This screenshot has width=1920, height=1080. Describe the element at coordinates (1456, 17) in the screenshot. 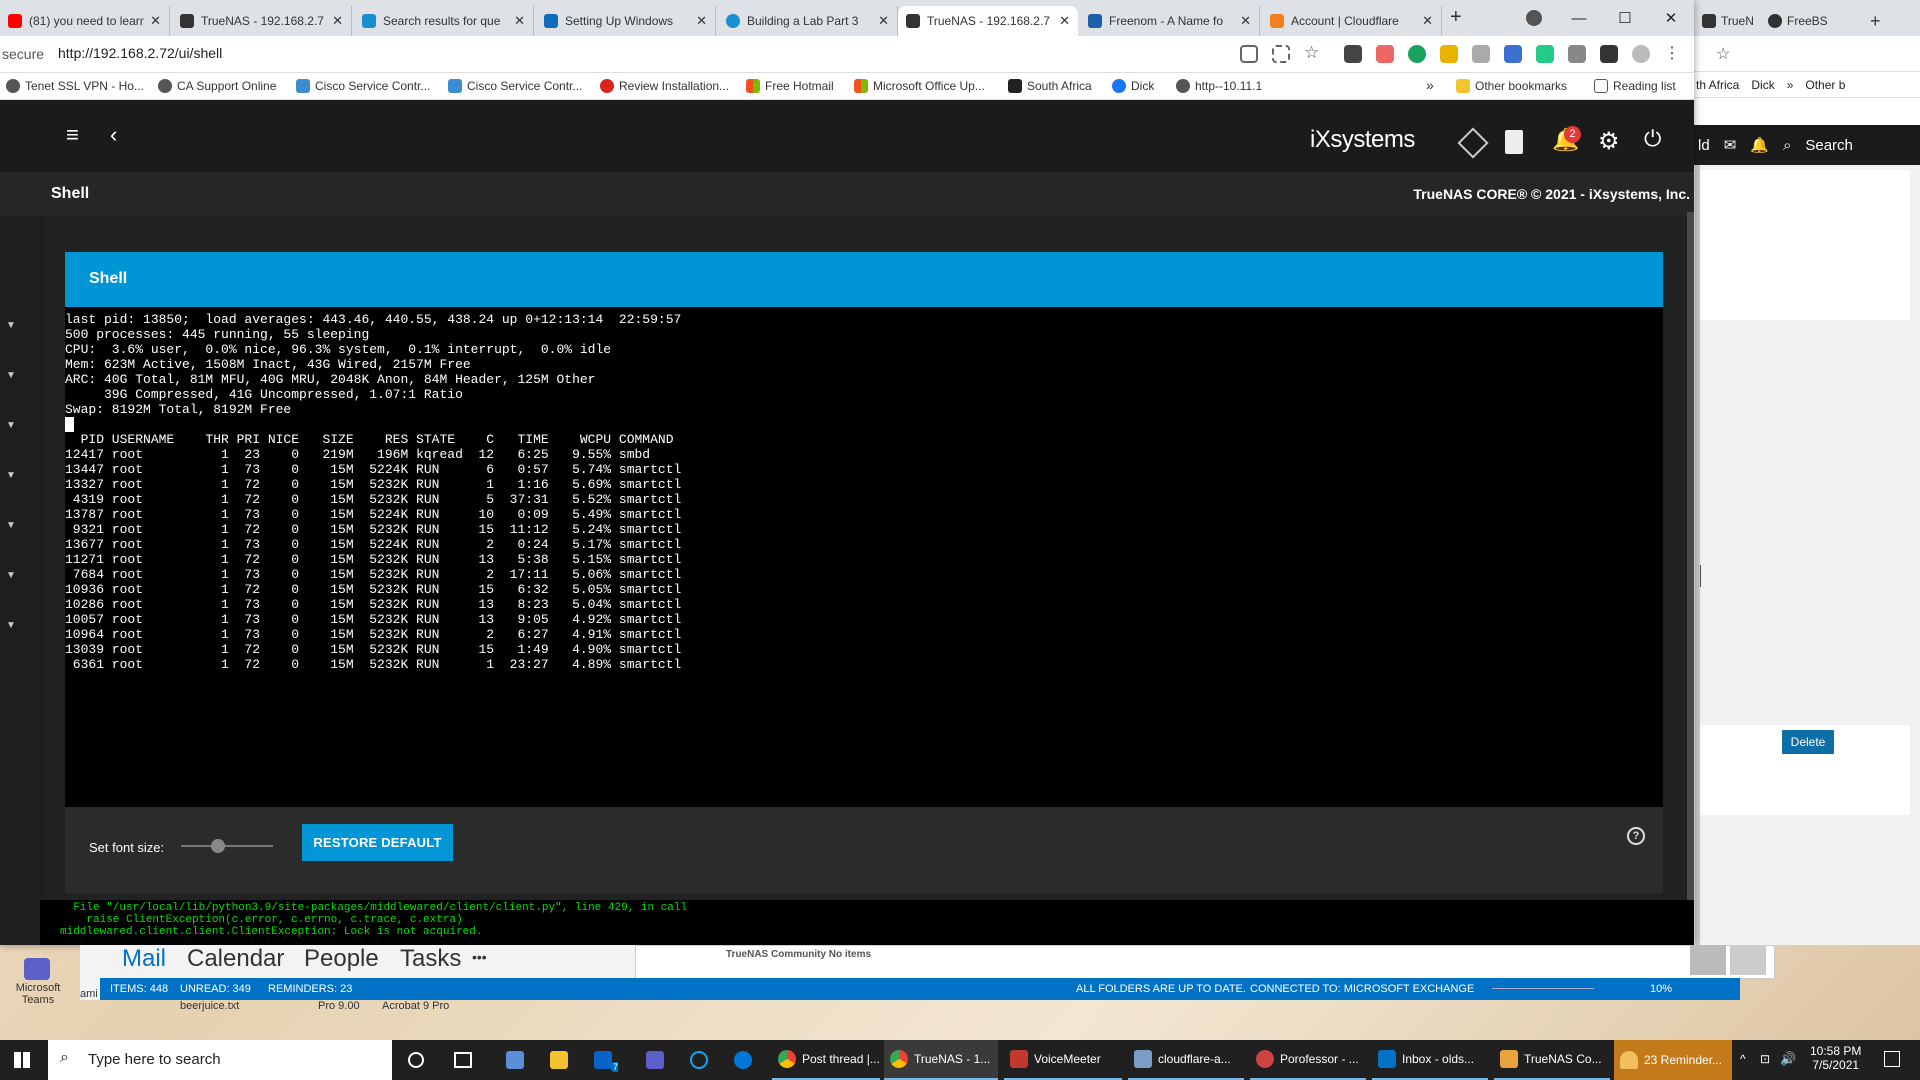

I see `new-tab-button: +` at that location.